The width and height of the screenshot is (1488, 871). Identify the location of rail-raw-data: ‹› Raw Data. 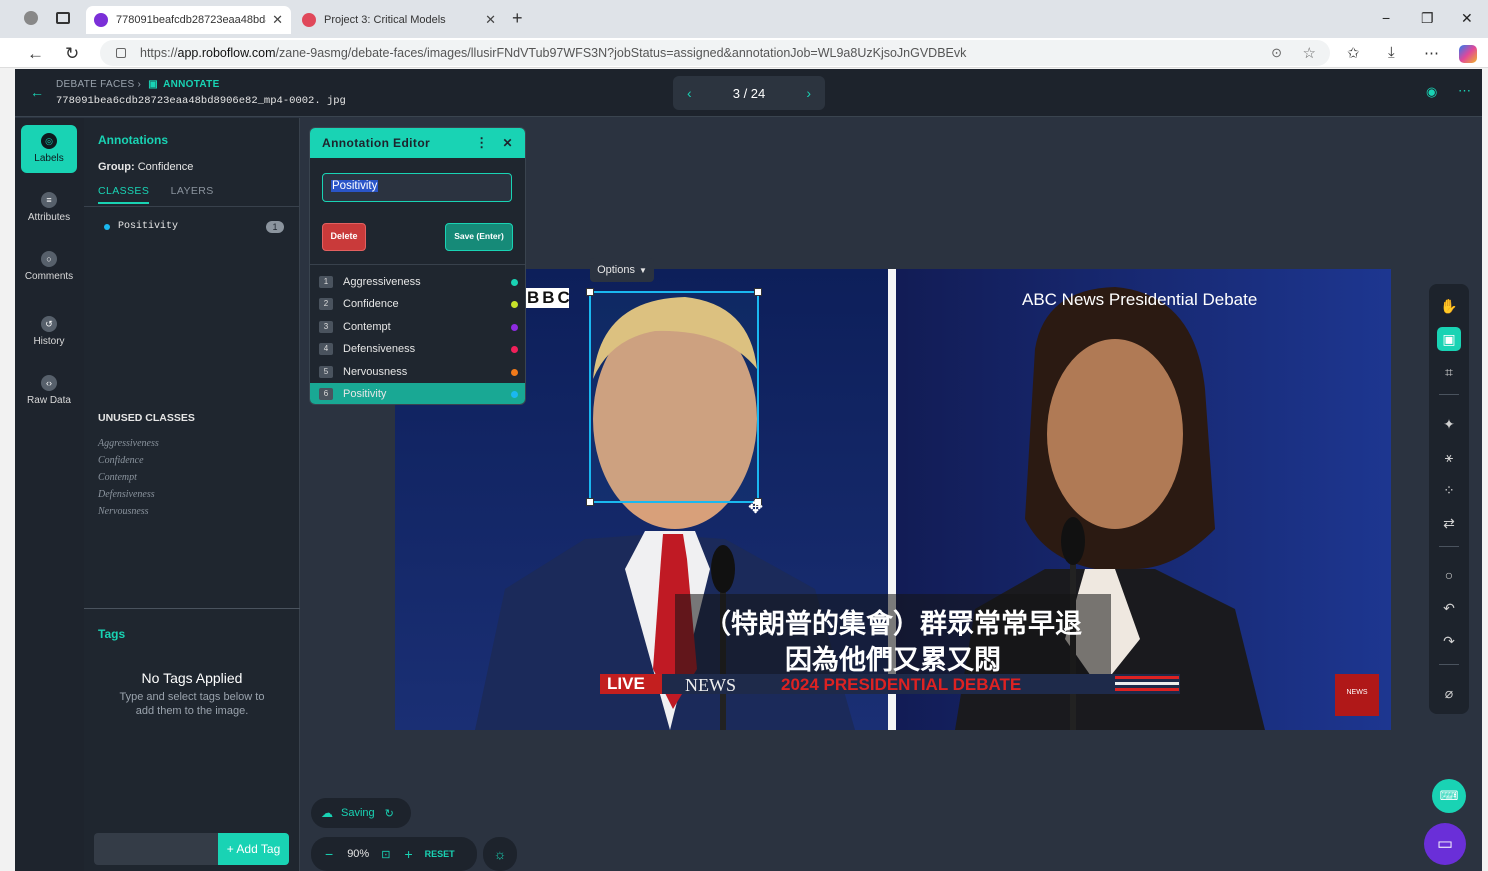
(49, 391).